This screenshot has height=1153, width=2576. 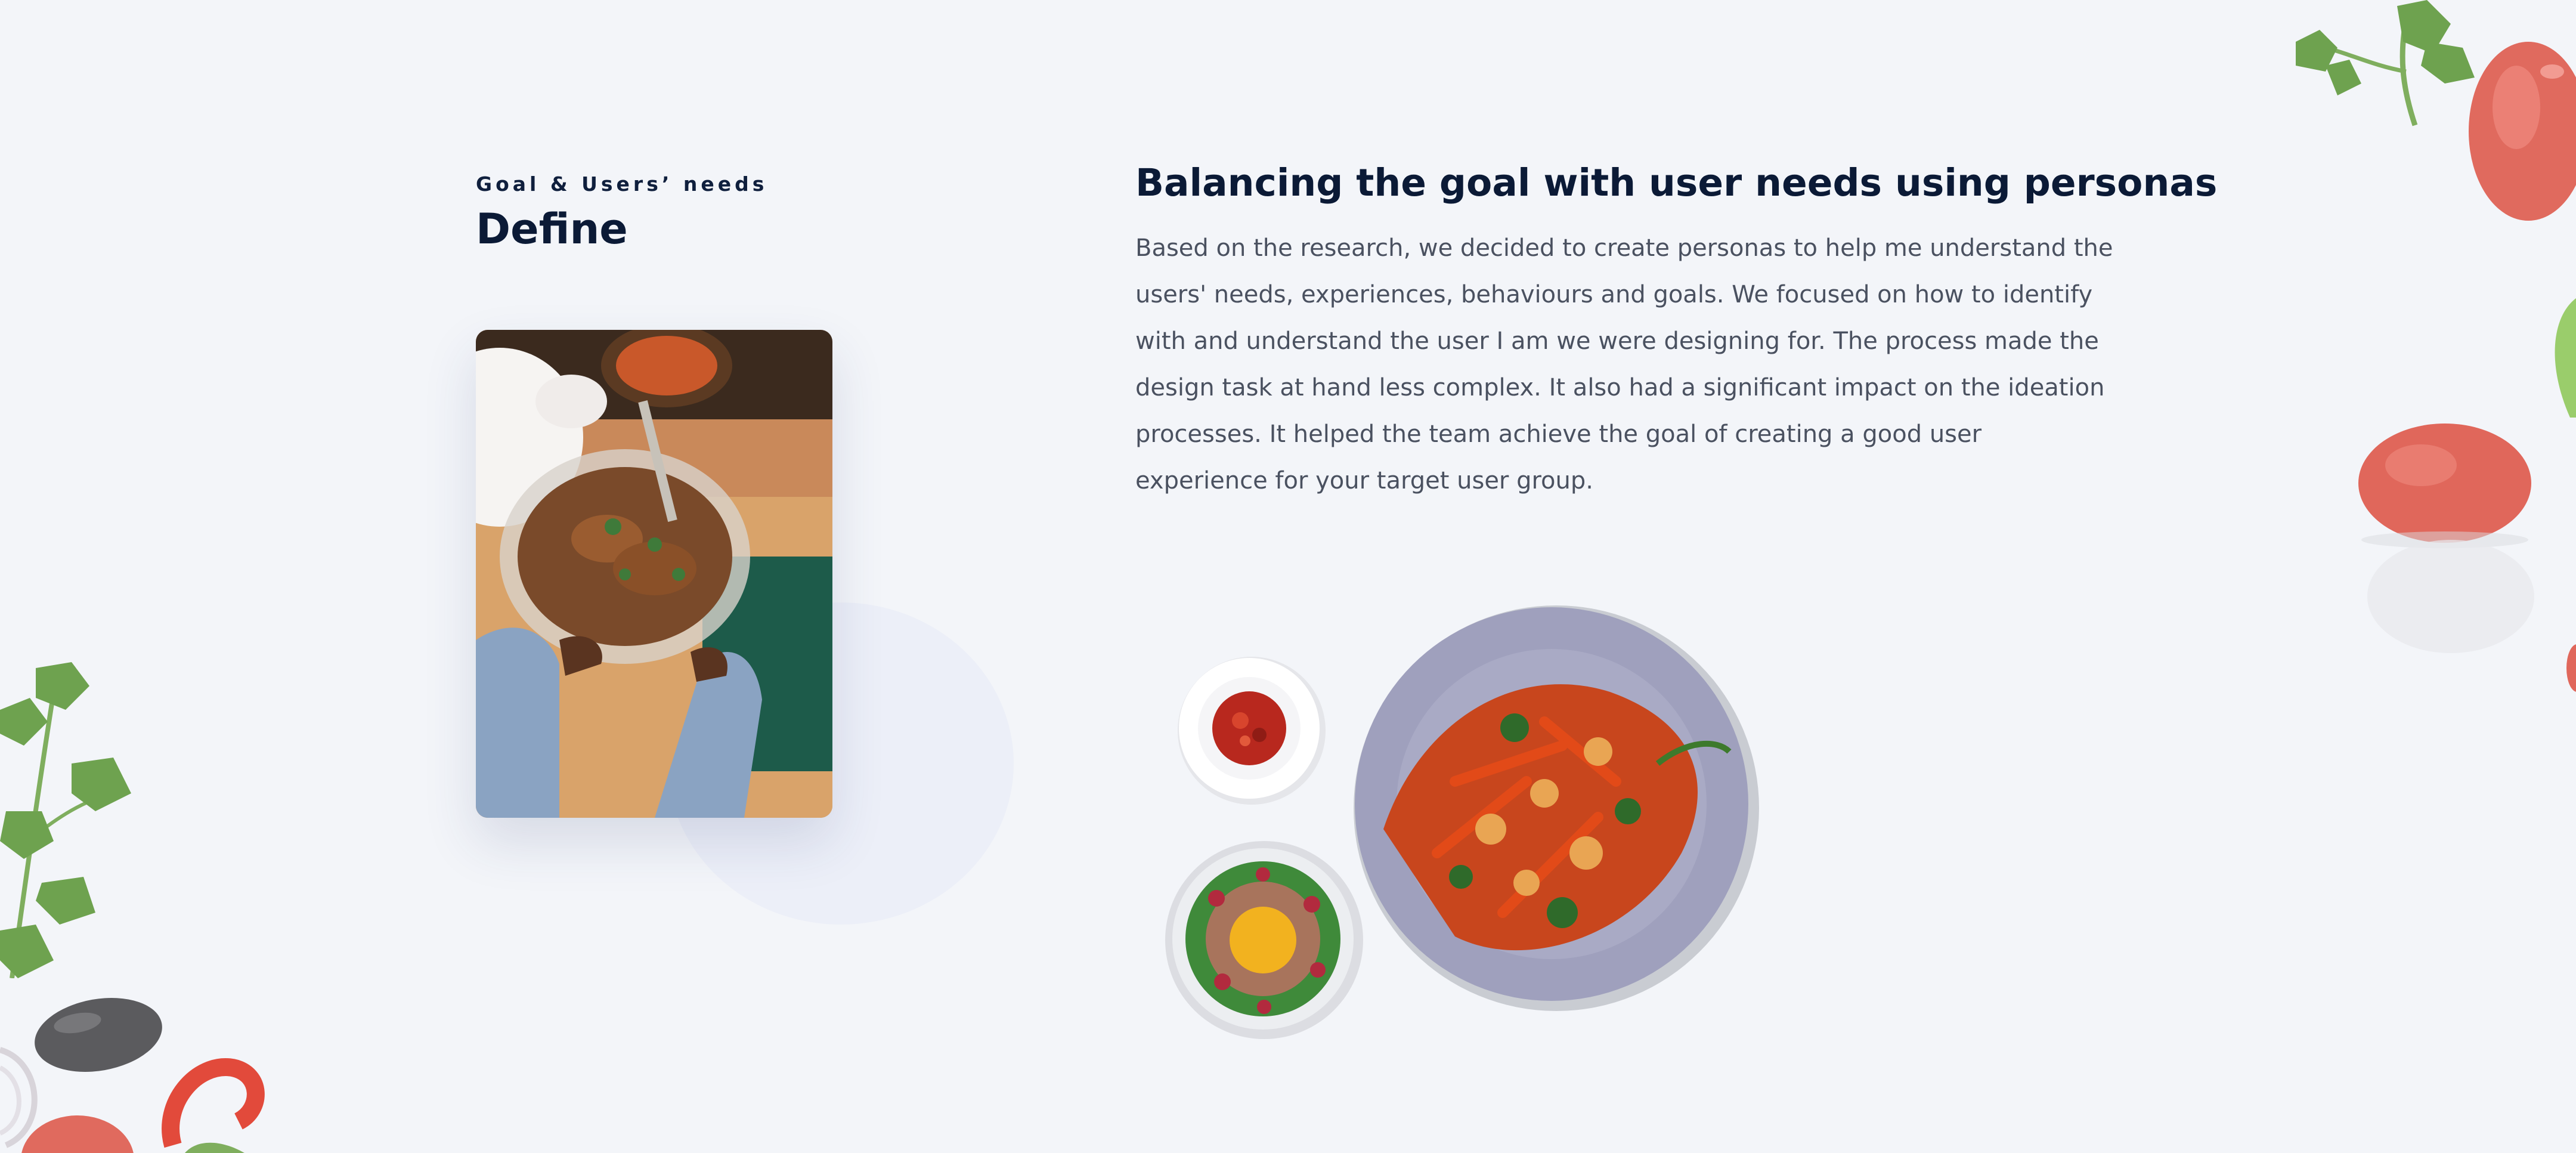 I want to click on parsley-sprig-top-right-image, so click(x=2385, y=63).